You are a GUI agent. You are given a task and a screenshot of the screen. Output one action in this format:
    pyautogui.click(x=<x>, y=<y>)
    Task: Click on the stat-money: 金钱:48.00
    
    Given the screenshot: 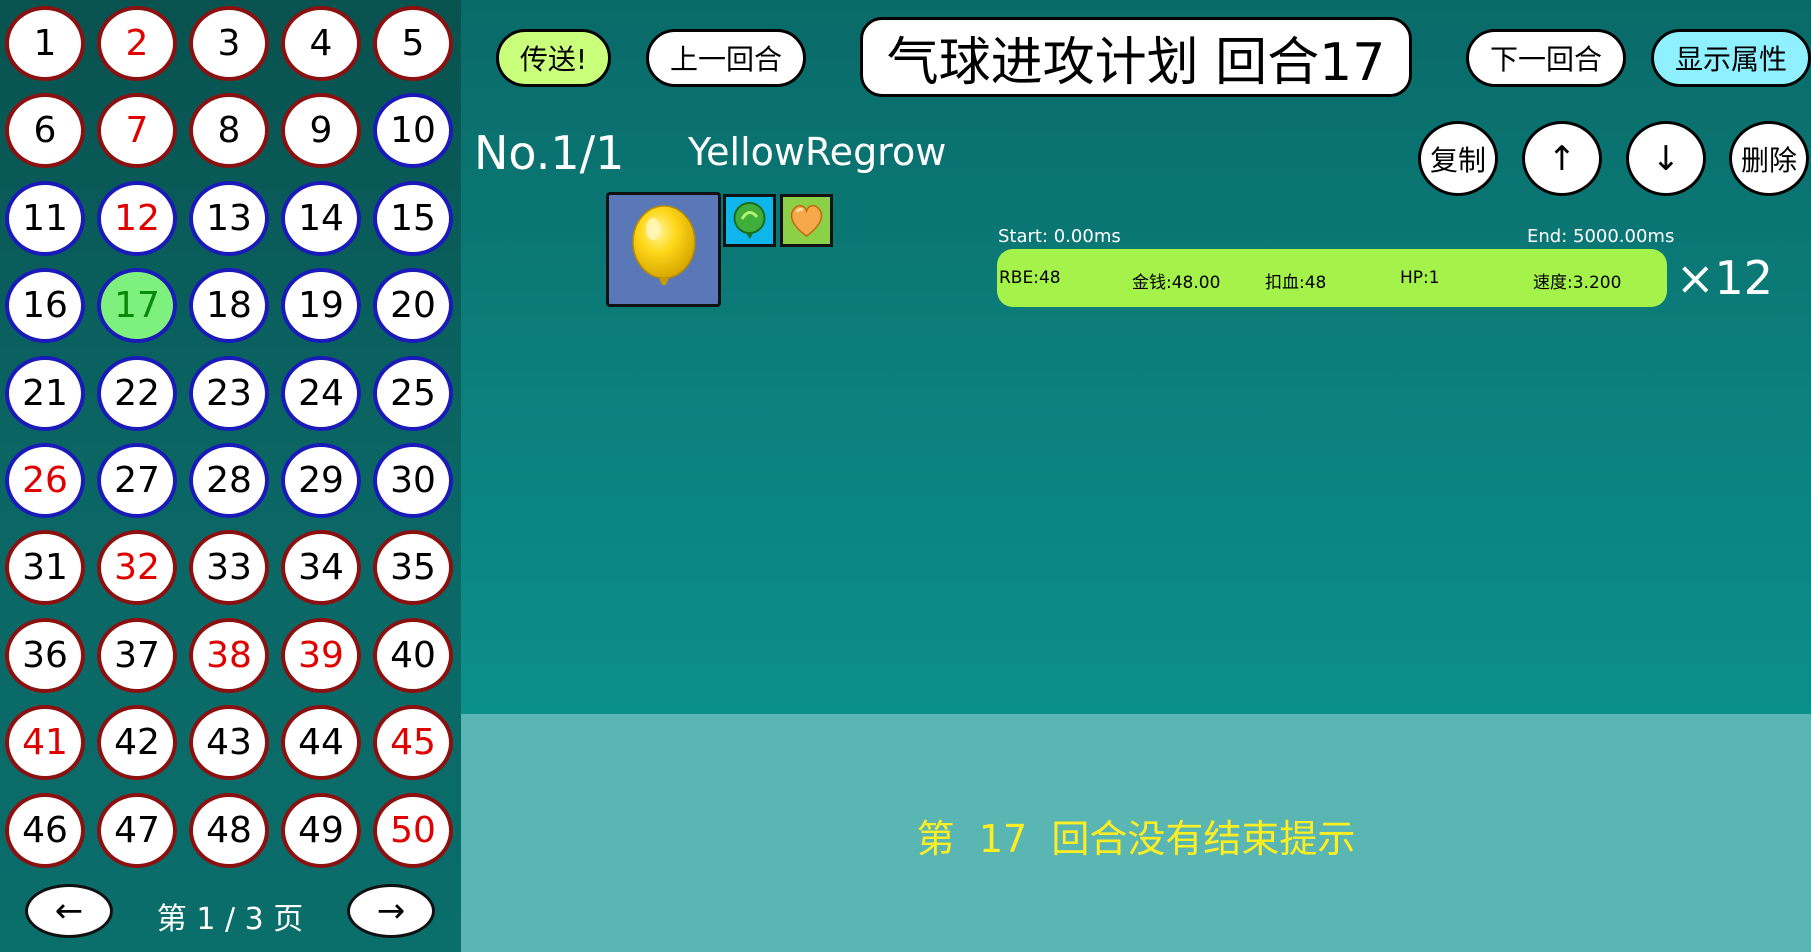 What is the action you would take?
    pyautogui.click(x=1176, y=283)
    